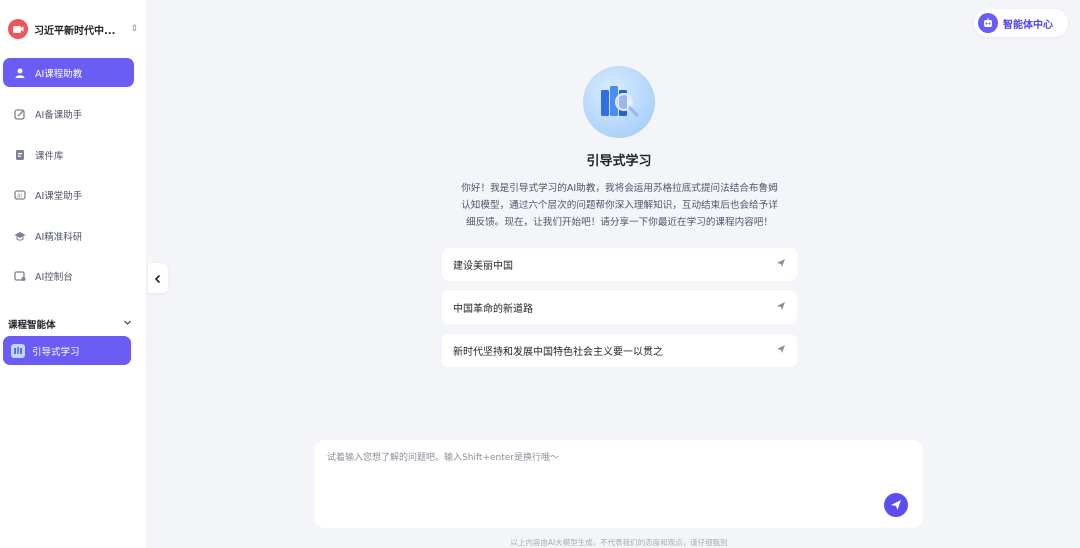  What do you see at coordinates (20, 155) in the screenshot?
I see `file-icon` at bounding box center [20, 155].